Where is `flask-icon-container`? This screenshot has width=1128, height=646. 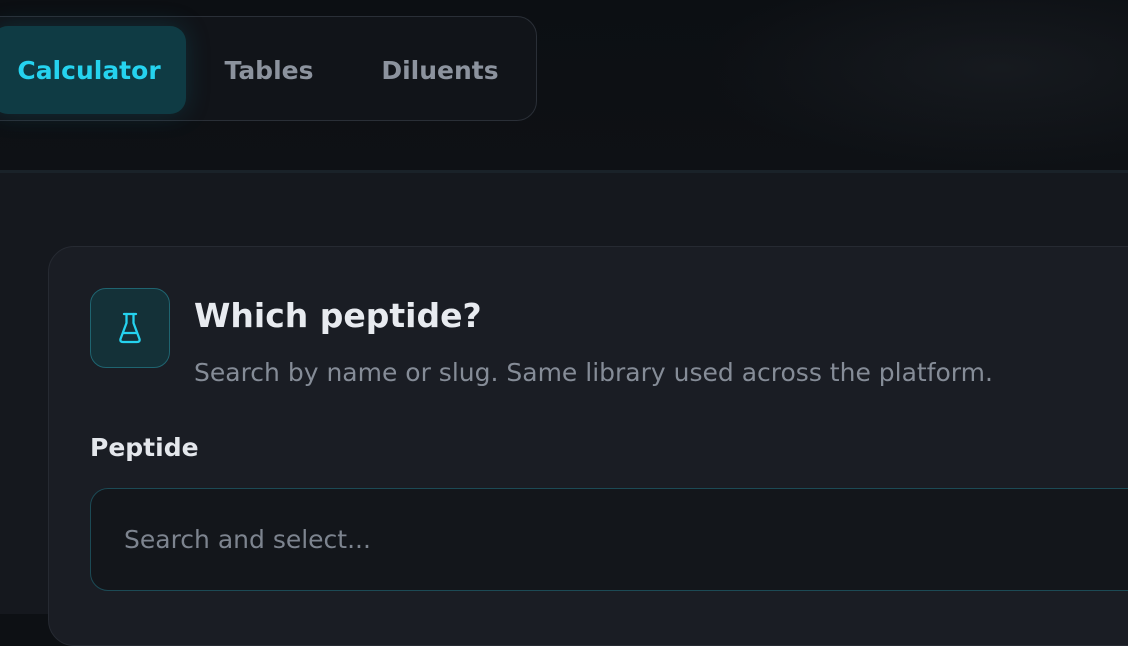 flask-icon-container is located at coordinates (130, 328).